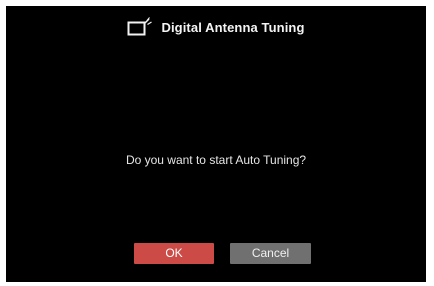 This screenshot has width=434, height=286. Describe the element at coordinates (216, 160) in the screenshot. I see `dialog-message: Do you want to start Auto Tuning?` at that location.